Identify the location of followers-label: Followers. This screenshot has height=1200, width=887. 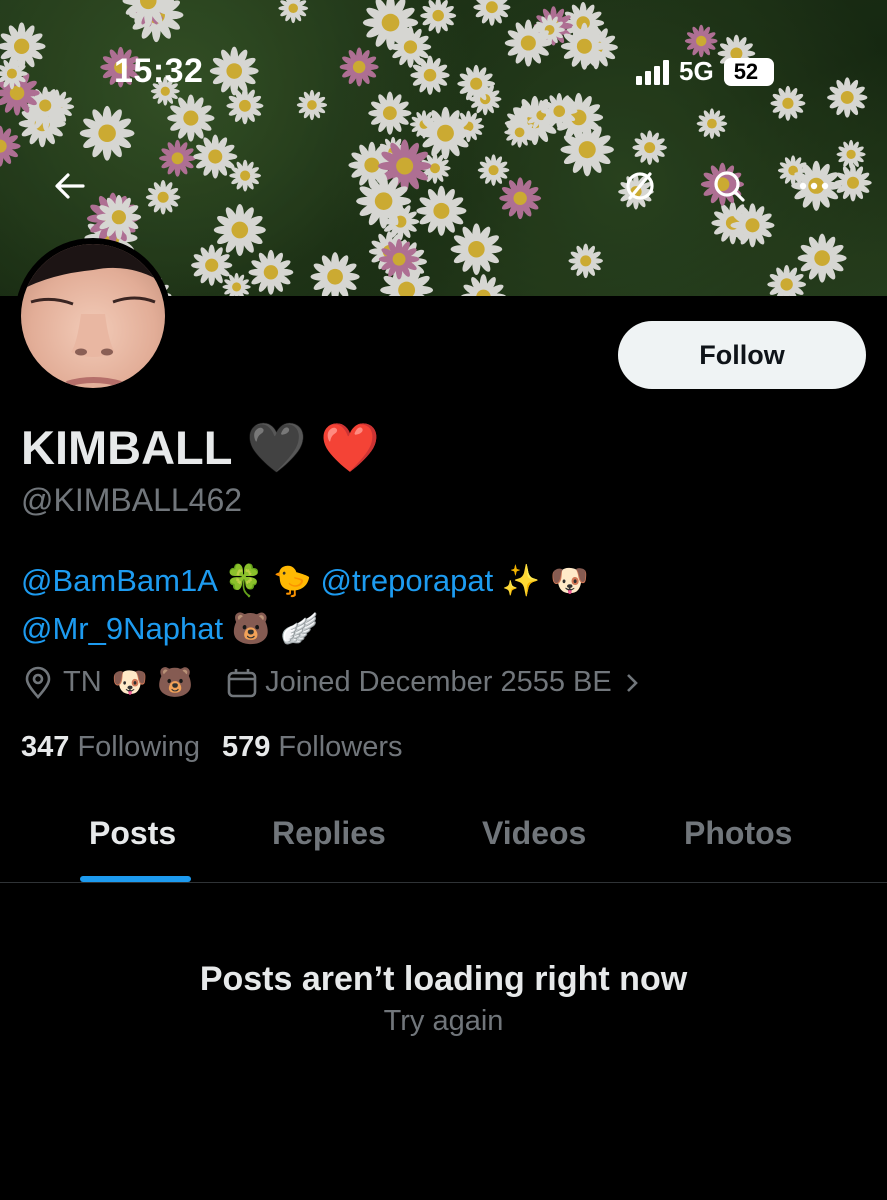
(340, 747).